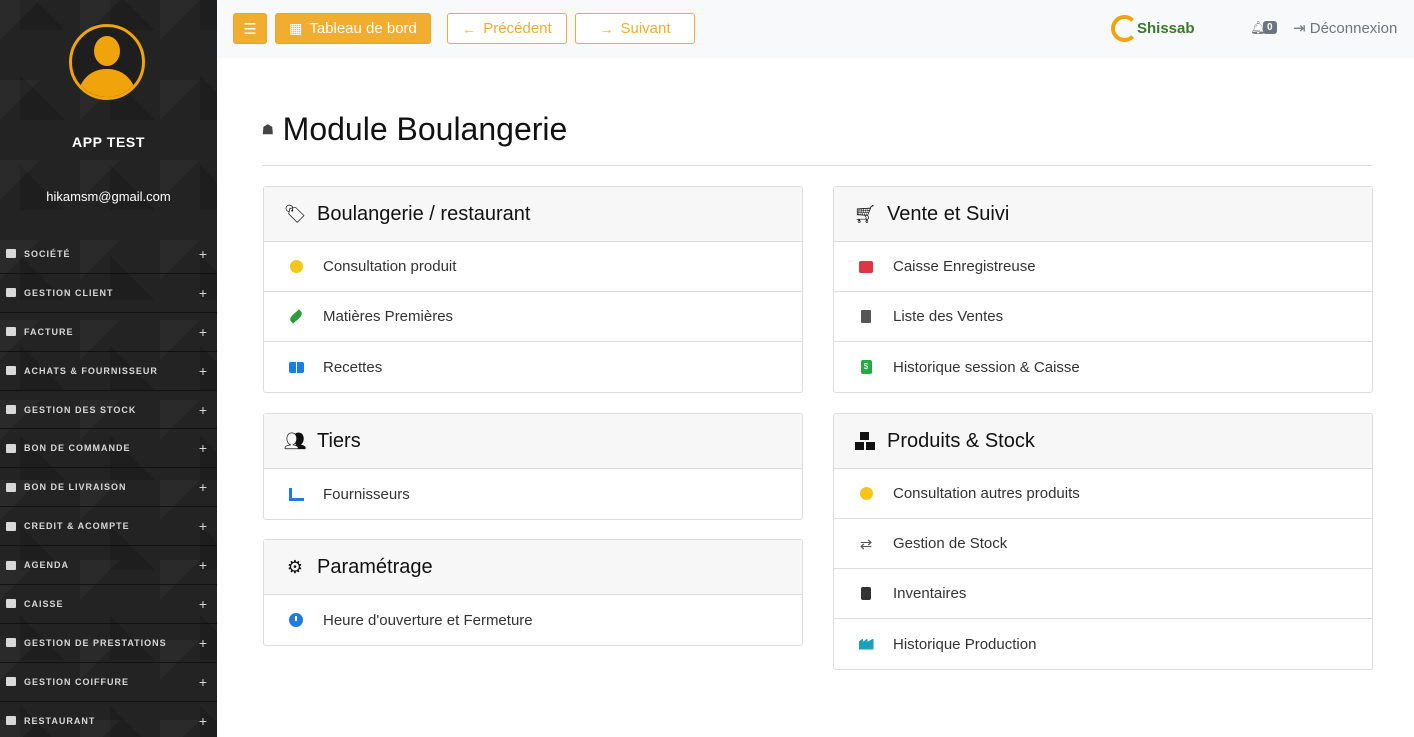 The height and width of the screenshot is (737, 1414). I want to click on sidebar-item-coiffure: GESTION COIFFURE +, so click(108, 682).